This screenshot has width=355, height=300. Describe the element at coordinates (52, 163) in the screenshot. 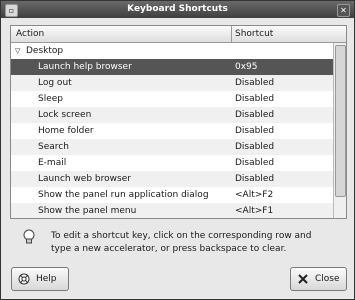

I see `row-action: E-mail` at that location.